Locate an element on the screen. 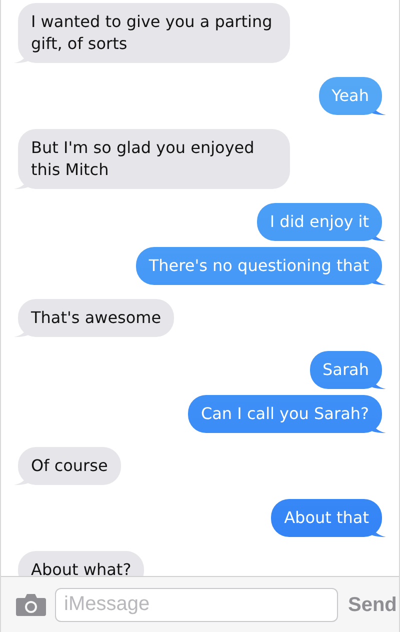 The width and height of the screenshot is (400, 632). message-bubble: Sarah is located at coordinates (346, 370).